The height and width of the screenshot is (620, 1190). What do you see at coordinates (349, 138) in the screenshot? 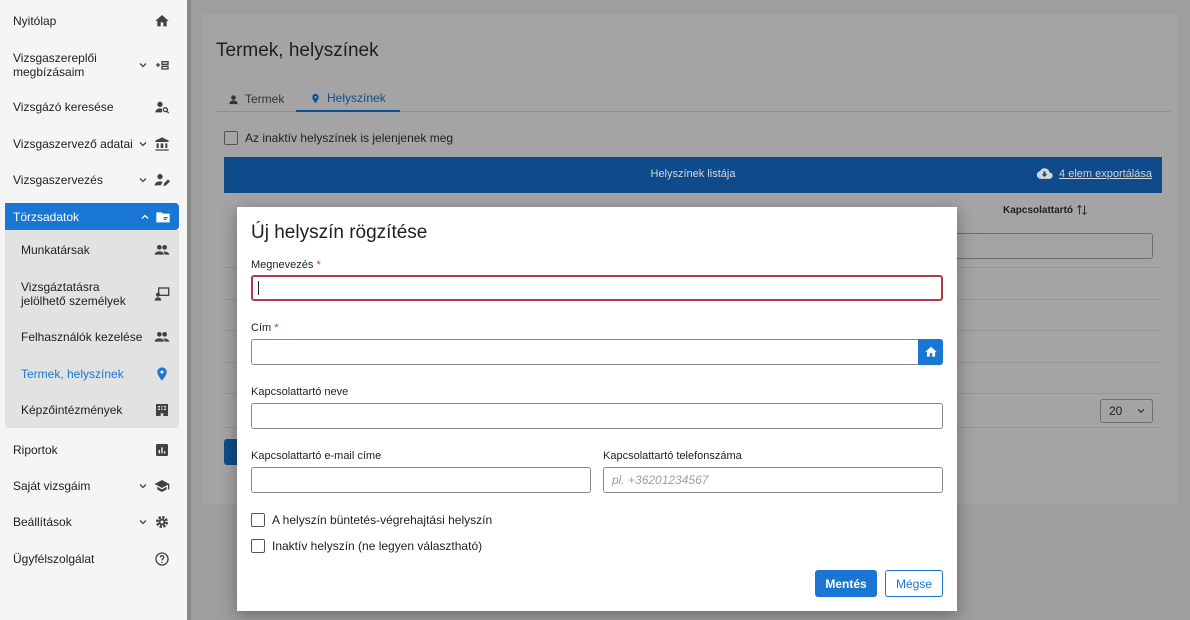
I see `show-inactive-label: Az inaktív helyszínek is jelenjenek meg` at bounding box center [349, 138].